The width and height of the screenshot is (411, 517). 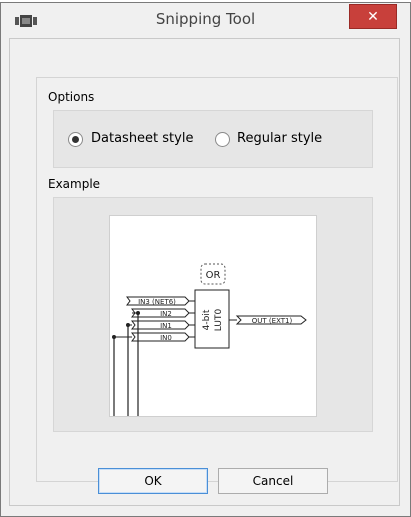 I want to click on cancel-button: Cancel, so click(x=273, y=481).